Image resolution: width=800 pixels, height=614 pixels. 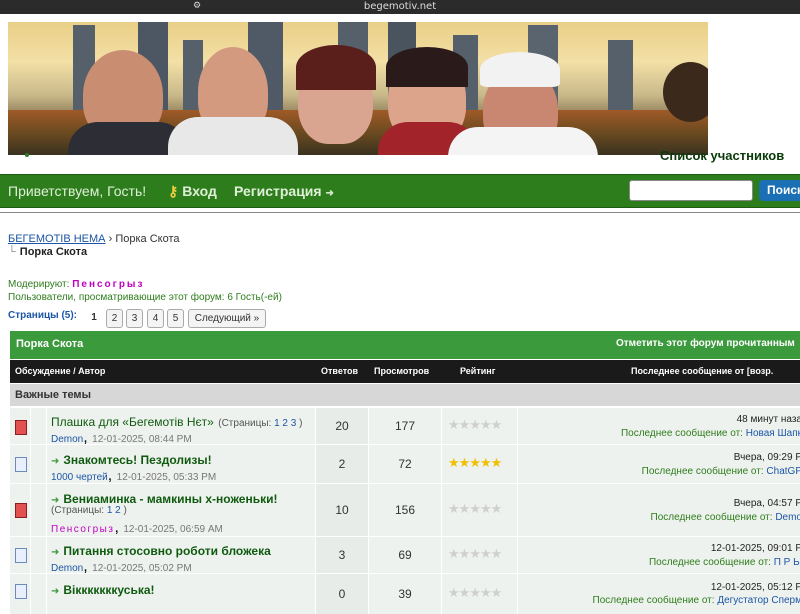 I want to click on mark-read-link: Отметить этот форум прочитанным, so click(x=705, y=343).